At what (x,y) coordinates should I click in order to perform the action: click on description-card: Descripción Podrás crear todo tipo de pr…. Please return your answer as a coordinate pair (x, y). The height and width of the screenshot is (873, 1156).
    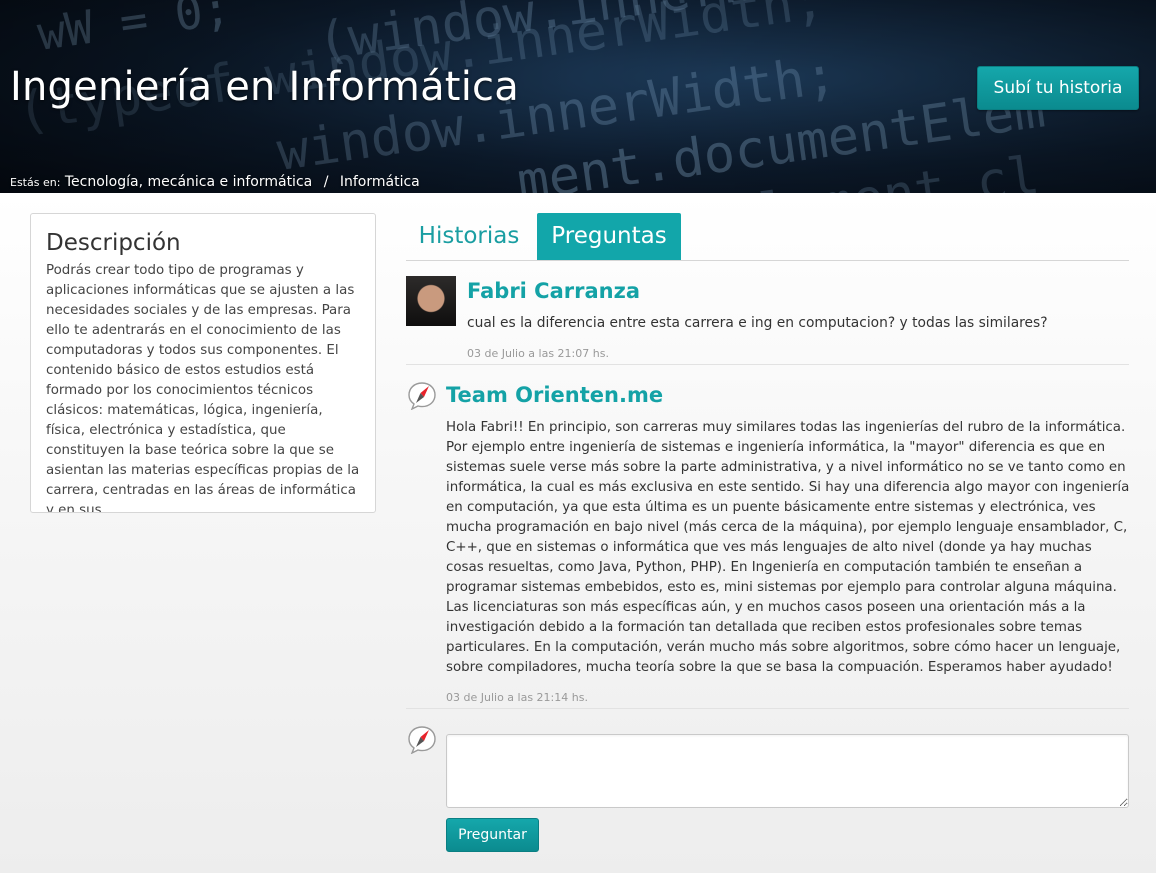
    Looking at the image, I should click on (203, 363).